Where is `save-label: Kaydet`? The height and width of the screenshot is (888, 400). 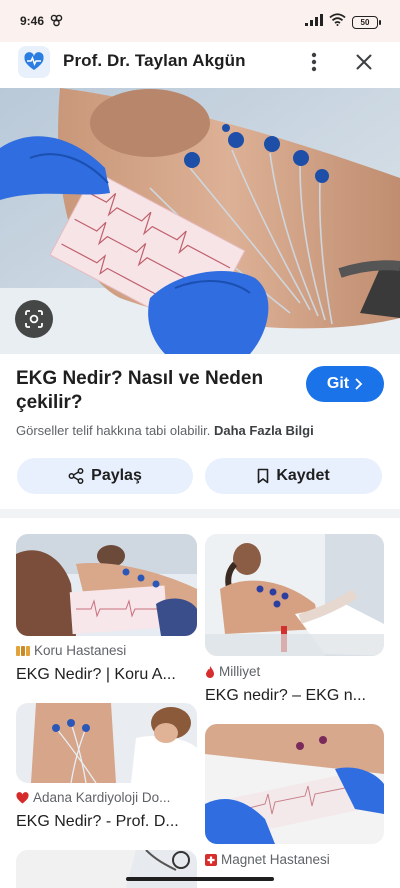 save-label: Kaydet is located at coordinates (303, 475).